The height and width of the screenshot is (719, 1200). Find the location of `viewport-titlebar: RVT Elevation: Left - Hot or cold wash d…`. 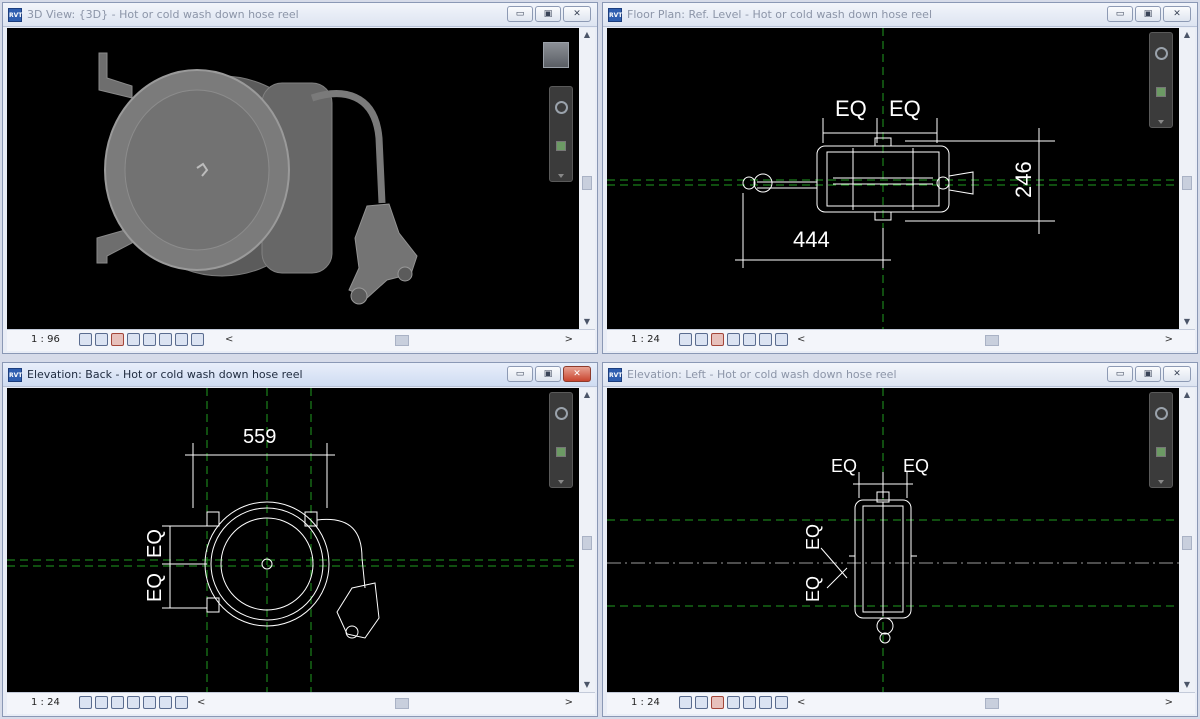

viewport-titlebar: RVT Elevation: Left - Hot or cold wash d… is located at coordinates (900, 375).